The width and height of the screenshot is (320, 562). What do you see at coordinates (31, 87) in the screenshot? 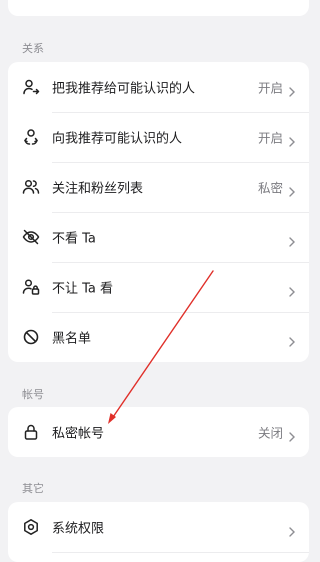
I see `user-share-icon` at bounding box center [31, 87].